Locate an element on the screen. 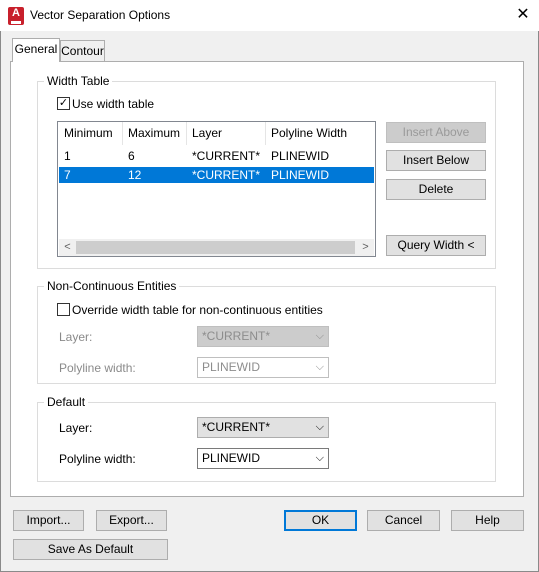  width-table-group-label: Width Table is located at coordinates (78, 81).